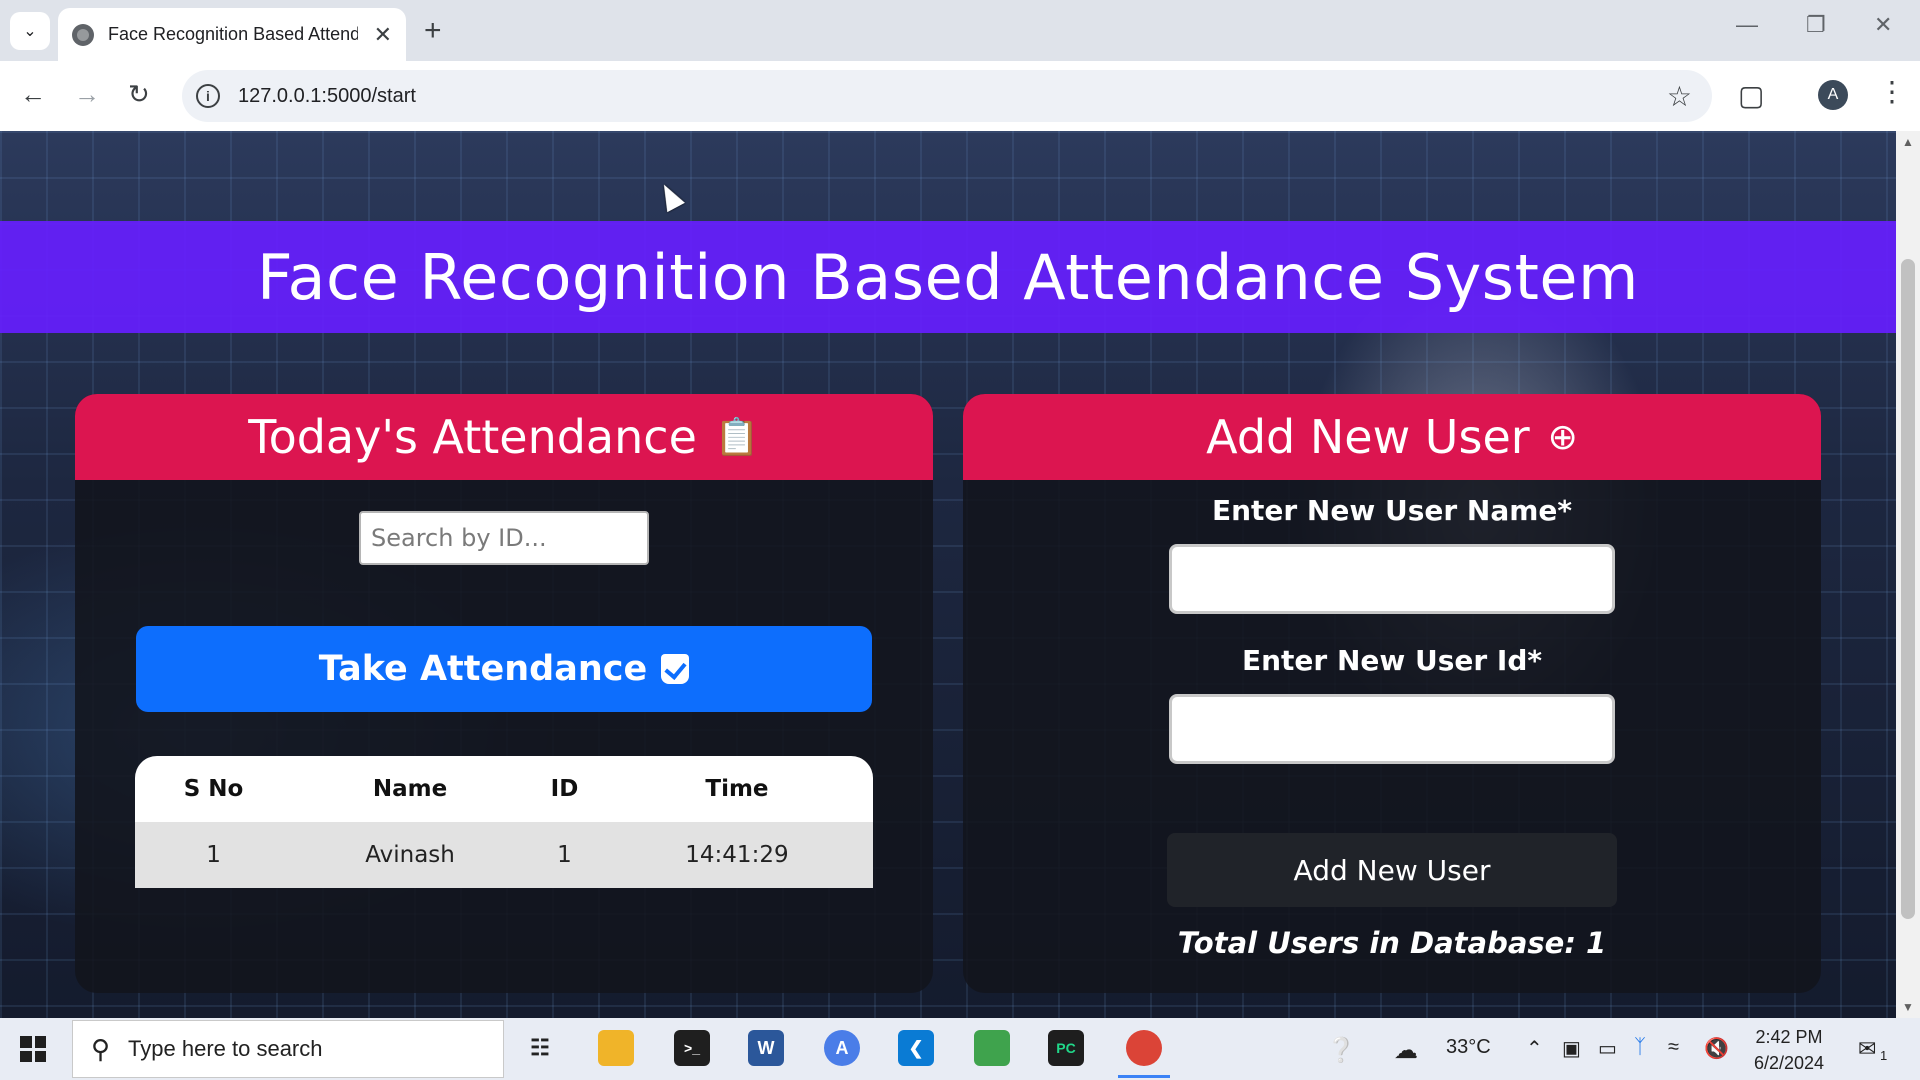 This screenshot has width=1920, height=1080. Describe the element at coordinates (1908, 142) in the screenshot. I see `scroll-up-icon: ▲` at that location.